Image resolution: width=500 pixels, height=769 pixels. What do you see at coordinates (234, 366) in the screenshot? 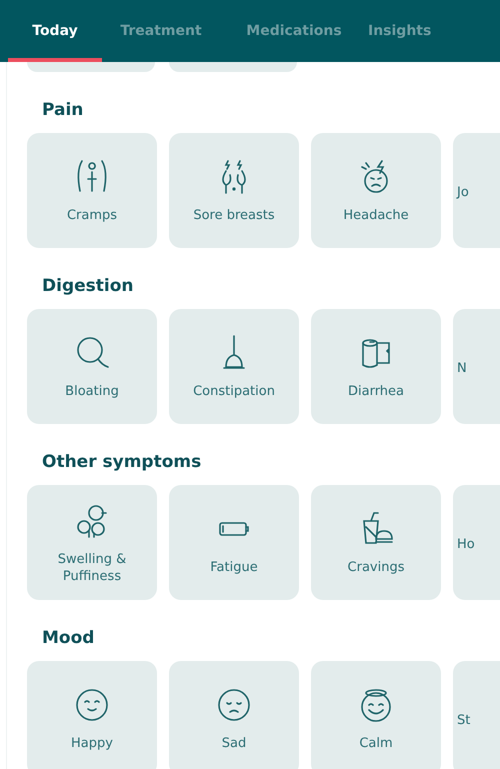
I see `symptom-card: Constipation` at bounding box center [234, 366].